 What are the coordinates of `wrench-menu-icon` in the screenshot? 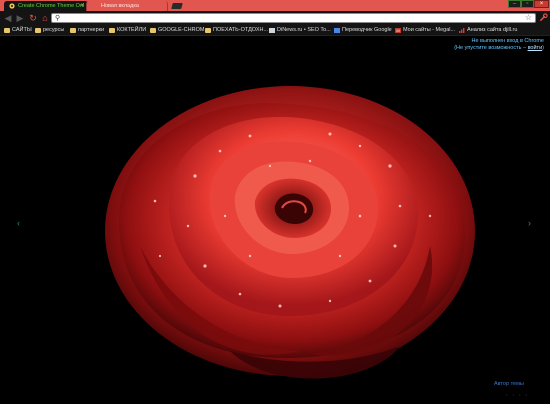 It's located at (543, 18).